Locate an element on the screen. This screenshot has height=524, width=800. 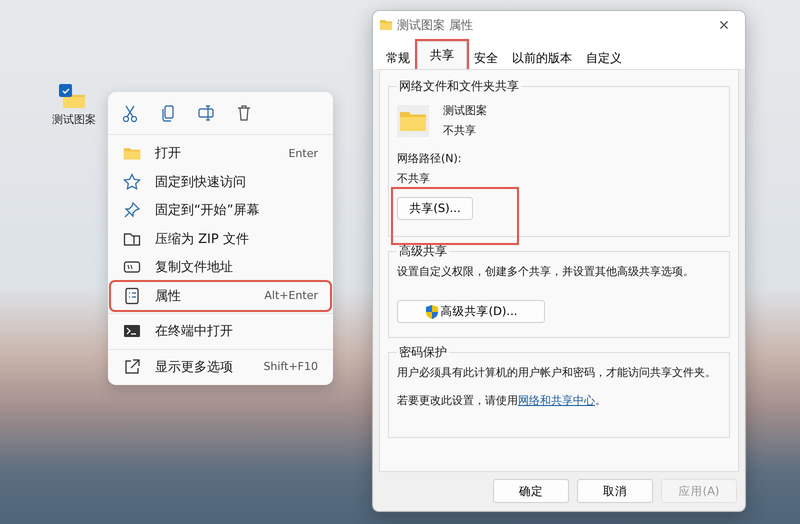
tab: 以前的版本 is located at coordinates (542, 57).